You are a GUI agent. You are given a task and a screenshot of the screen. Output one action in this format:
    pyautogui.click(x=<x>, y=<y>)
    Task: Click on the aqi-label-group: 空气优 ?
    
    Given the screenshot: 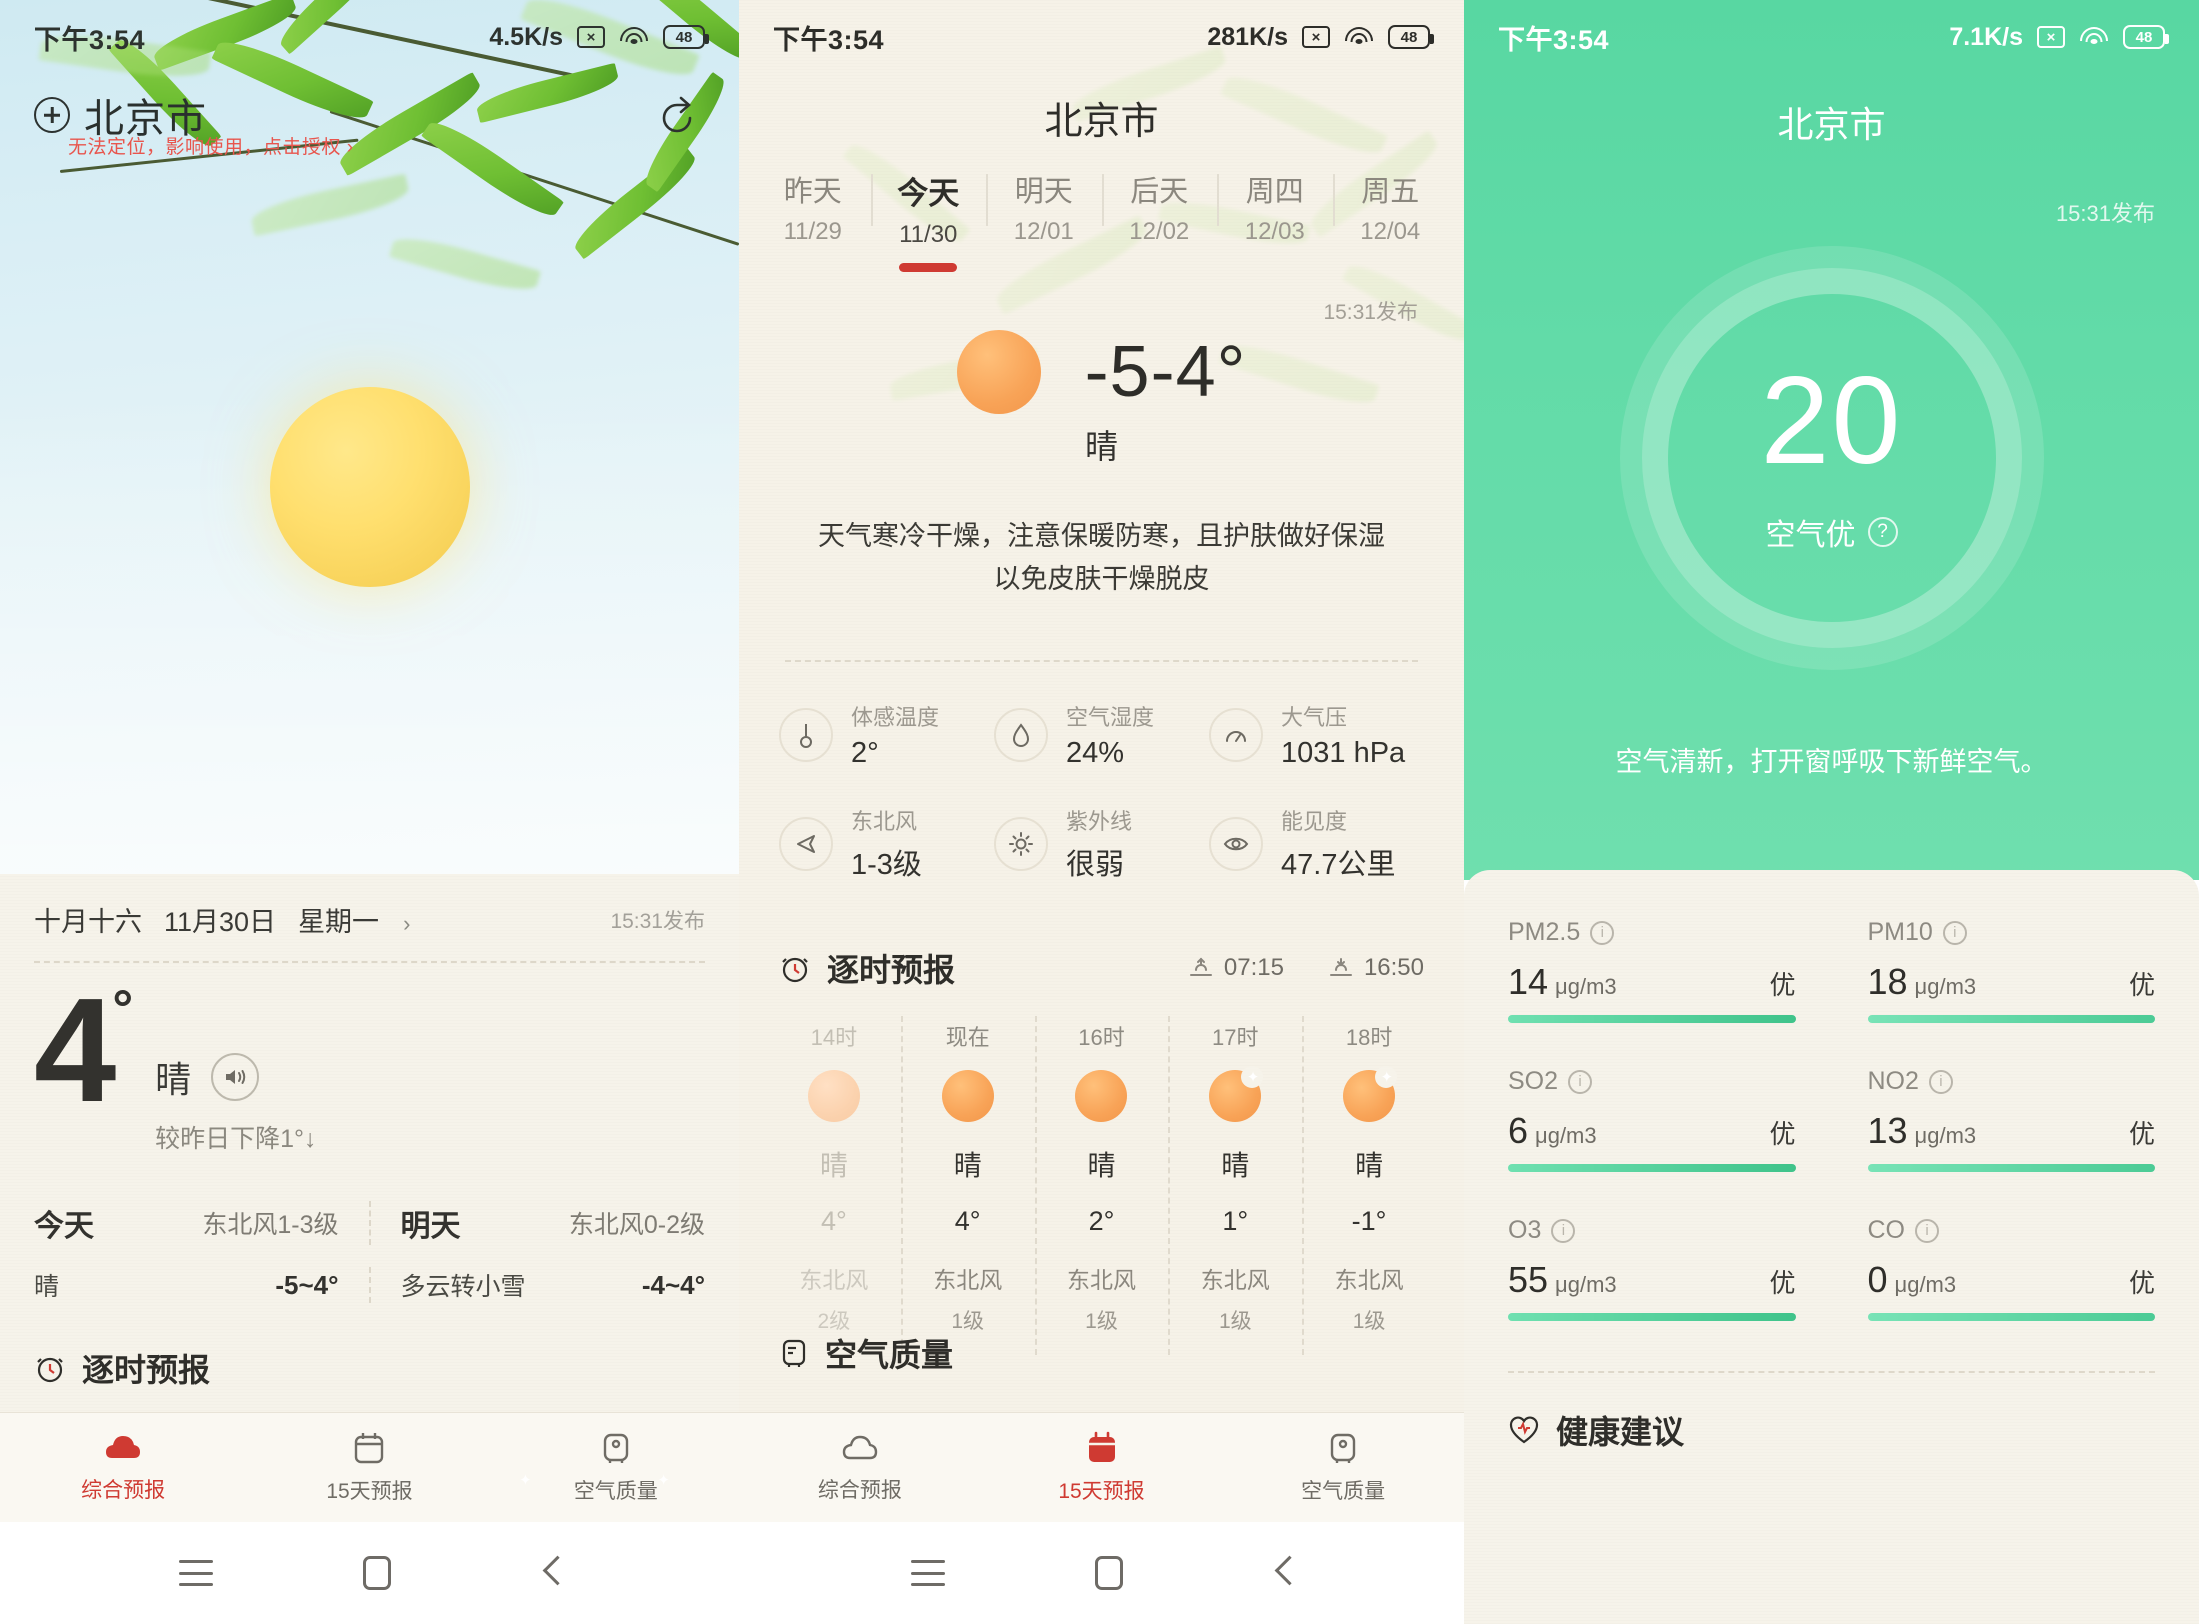 What is the action you would take?
    pyautogui.click(x=1831, y=532)
    